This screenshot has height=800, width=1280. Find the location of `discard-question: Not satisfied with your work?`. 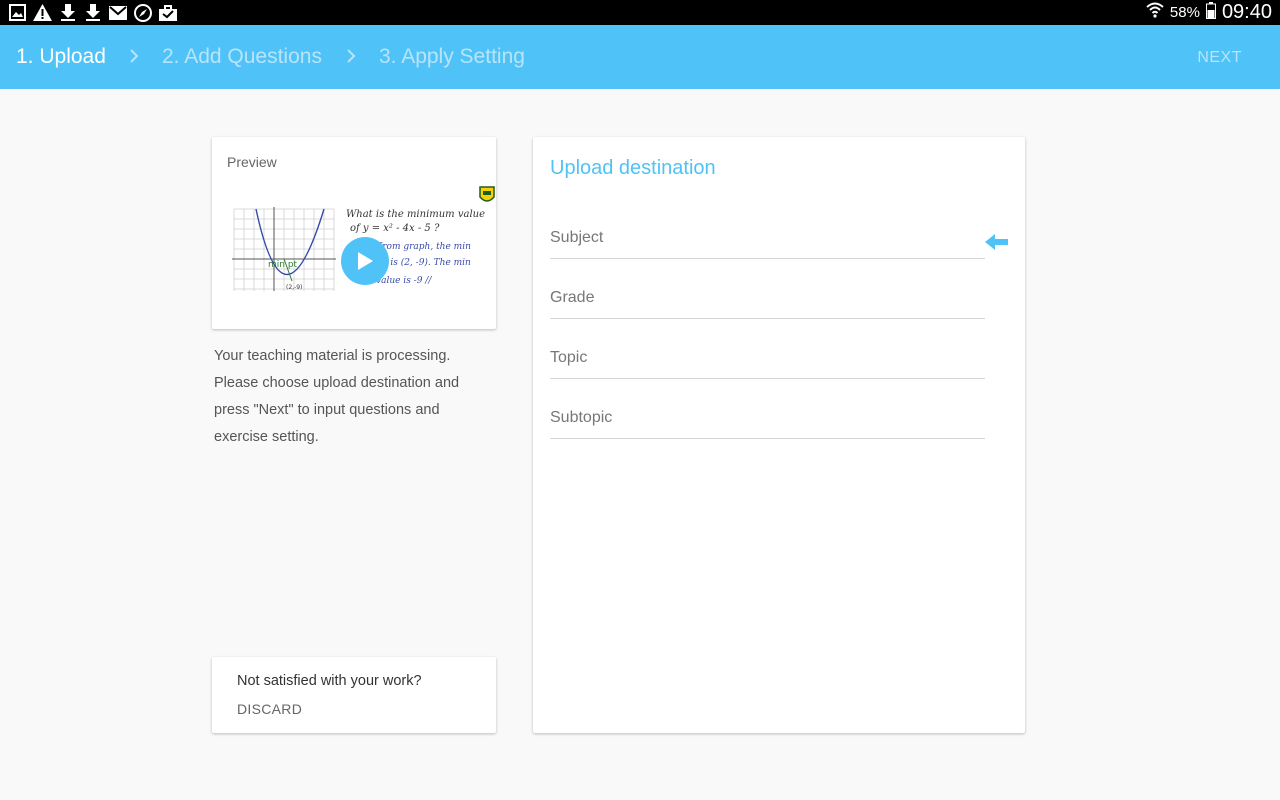

discard-question: Not satisfied with your work? is located at coordinates (329, 681).